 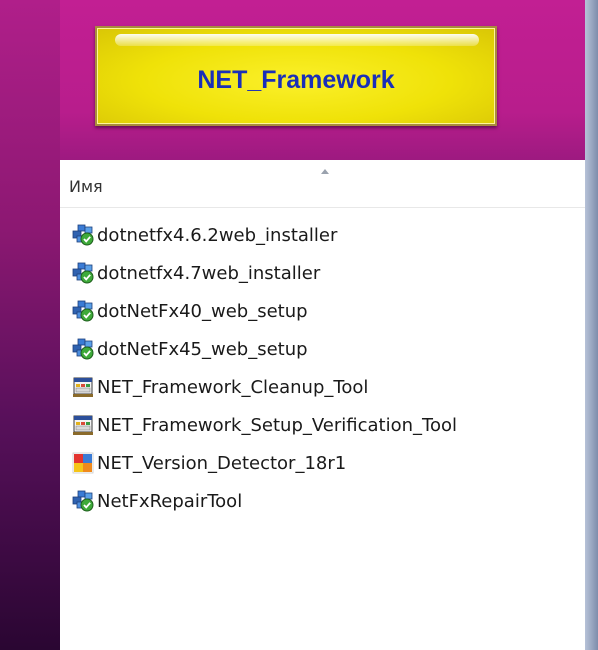 What do you see at coordinates (325, 171) in the screenshot?
I see `sort-ascending-icon` at bounding box center [325, 171].